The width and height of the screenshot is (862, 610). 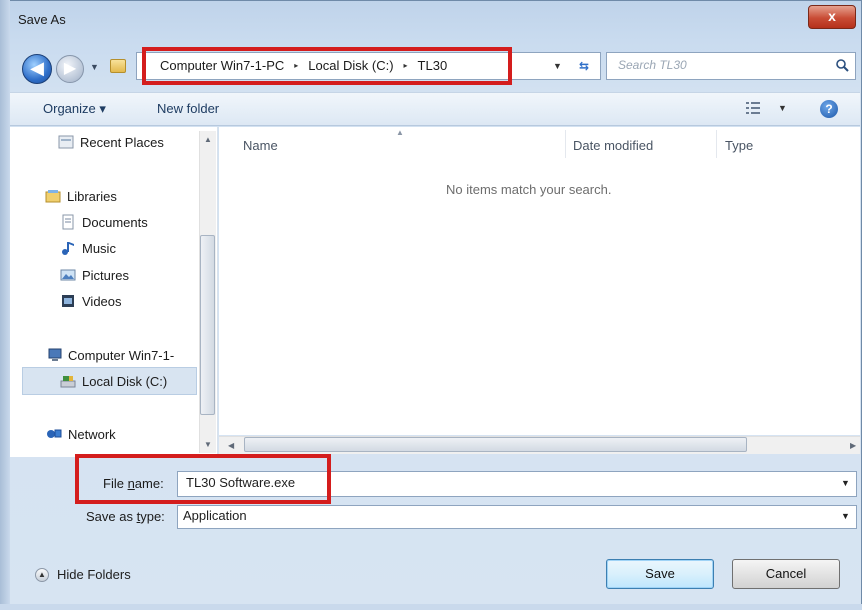 What do you see at coordinates (208, 444) in the screenshot?
I see `scroll-down-arrow-icon: ▼` at bounding box center [208, 444].